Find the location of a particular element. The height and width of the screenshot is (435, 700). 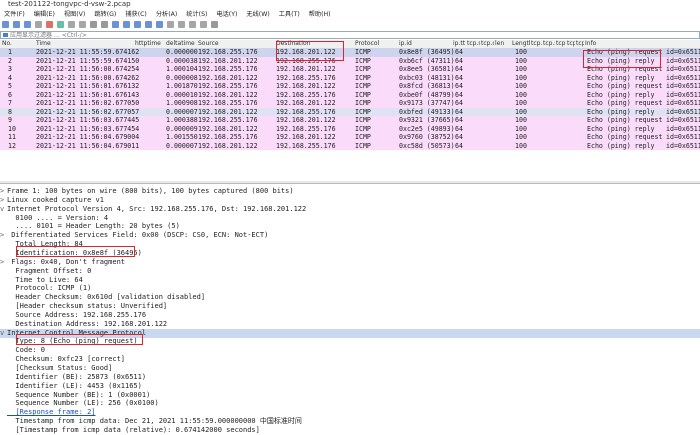

packet-cell-ipid: 0x8fcd (36813) is located at coordinates (427, 86).